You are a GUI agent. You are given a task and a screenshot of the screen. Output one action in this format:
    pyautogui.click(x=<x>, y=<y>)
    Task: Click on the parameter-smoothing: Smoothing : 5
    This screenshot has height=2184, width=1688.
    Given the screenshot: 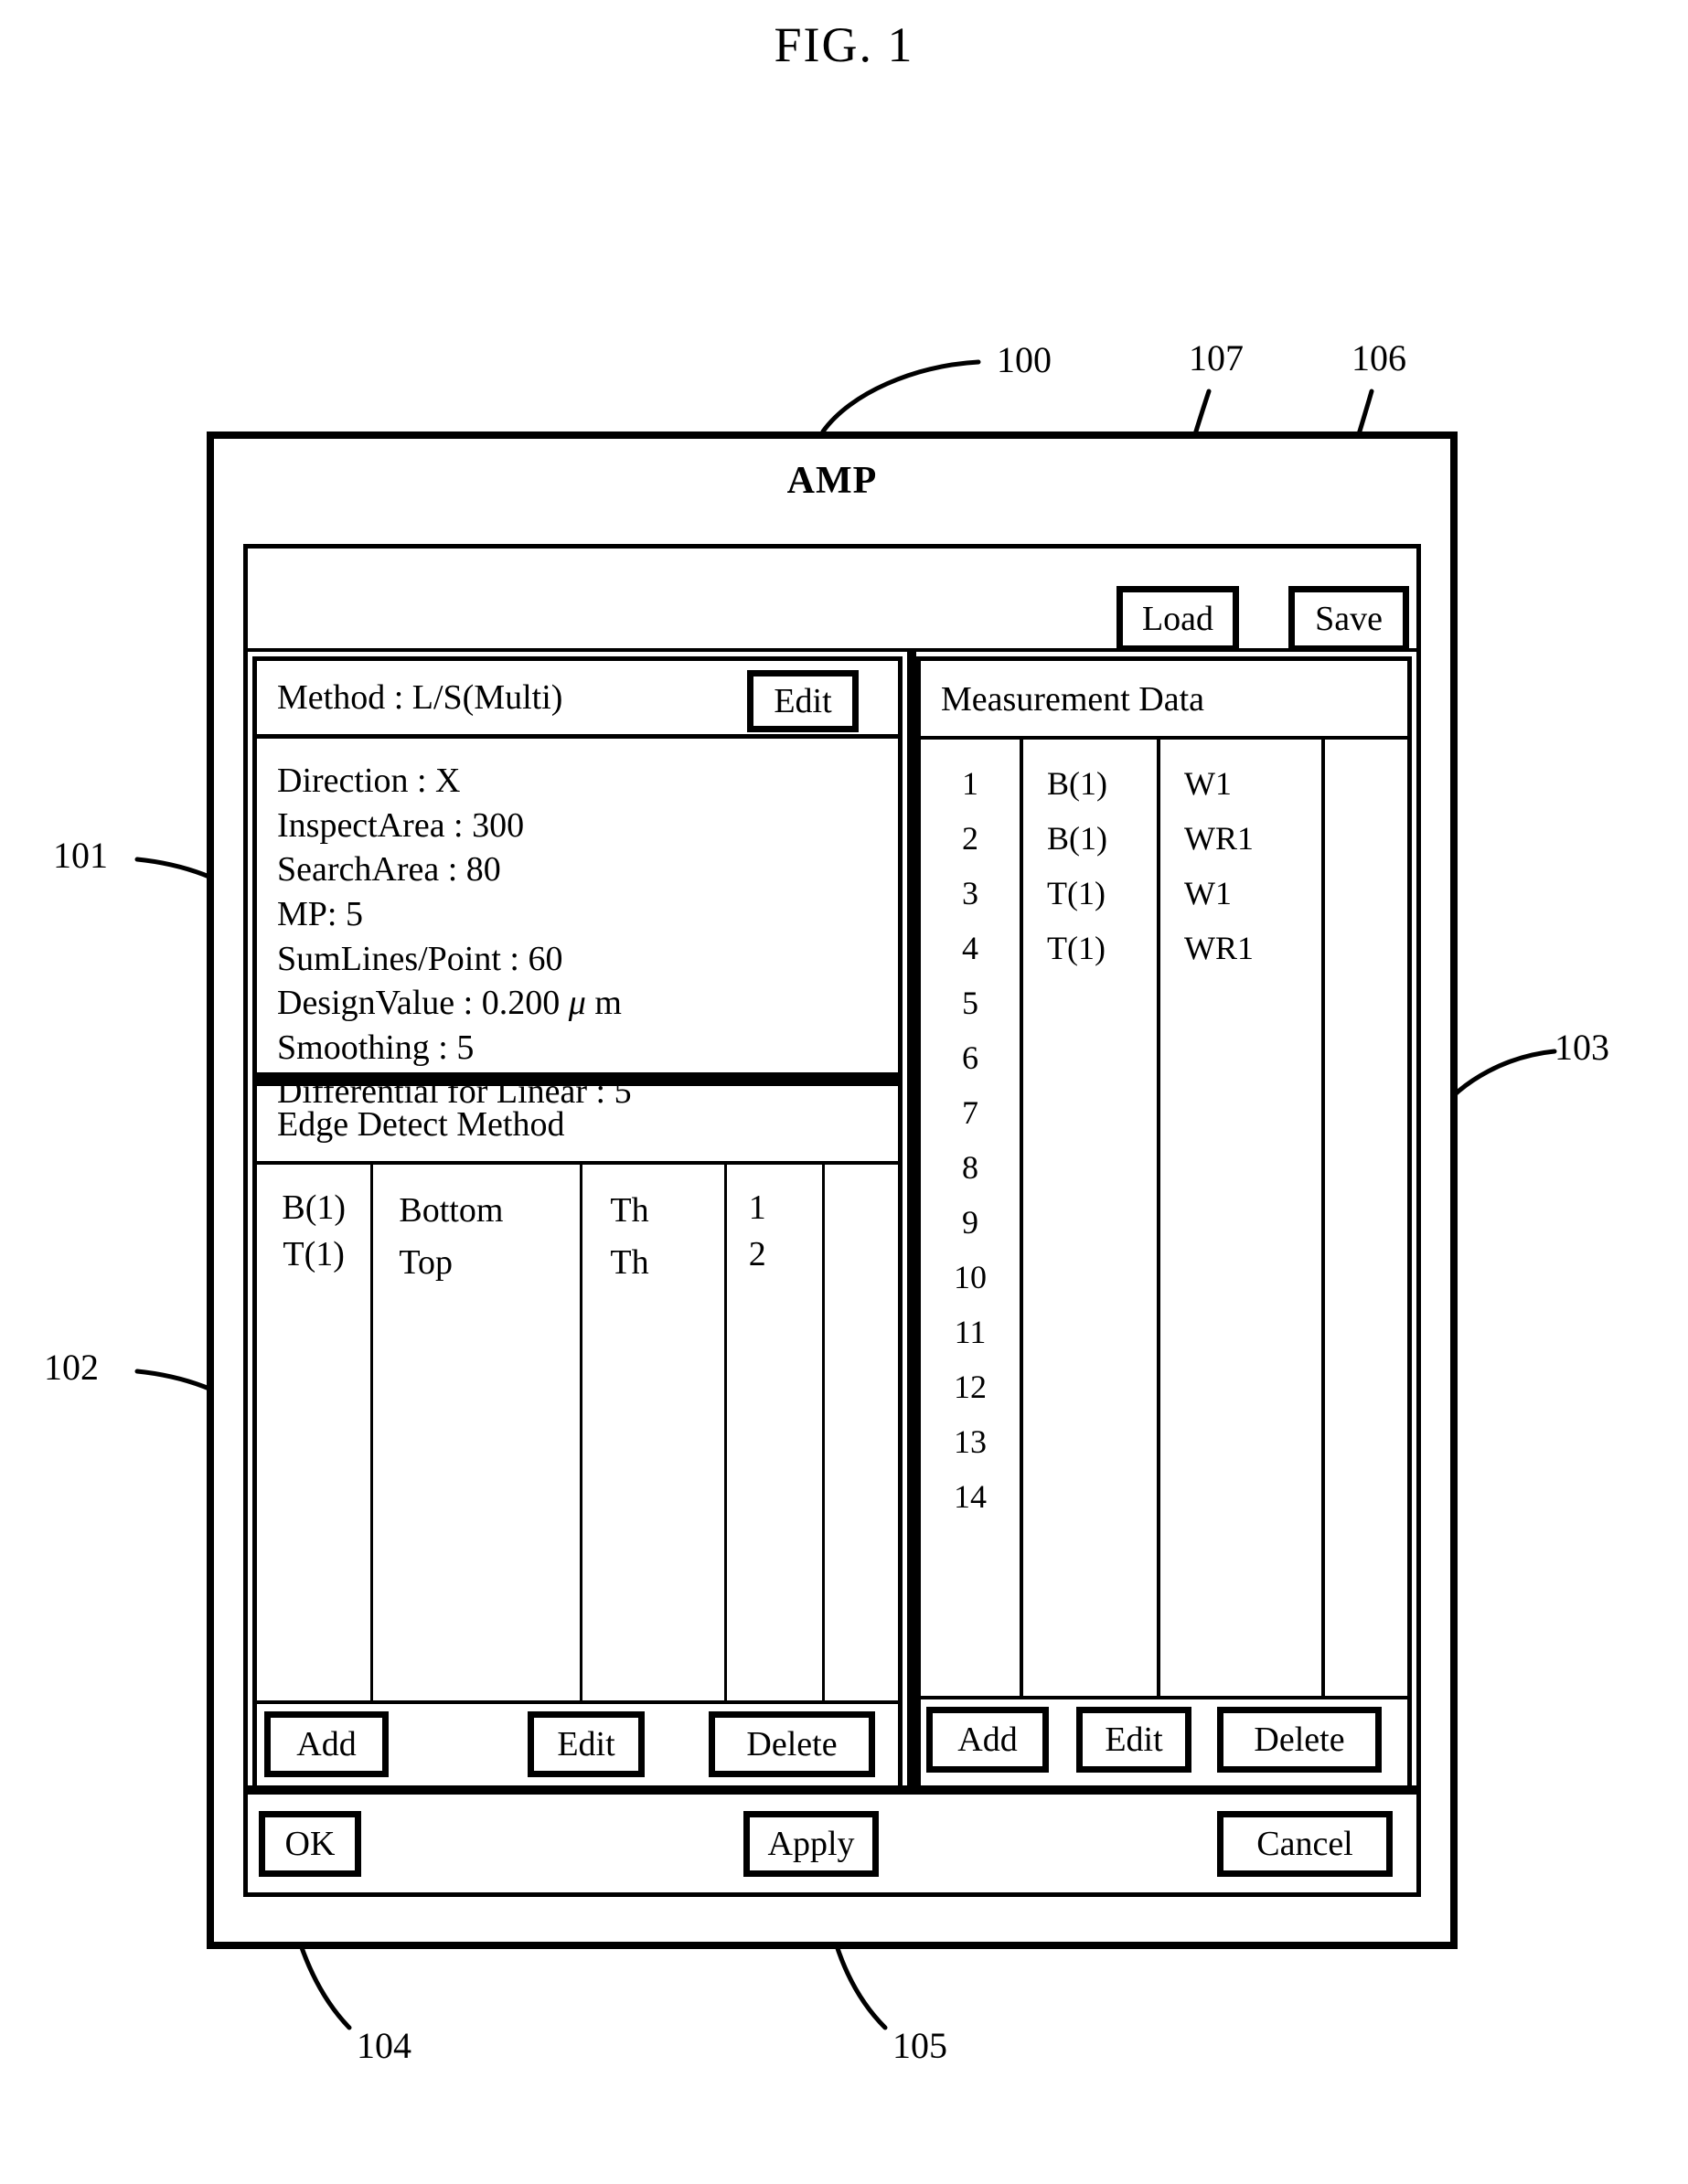 What is the action you would take?
    pyautogui.click(x=376, y=1047)
    